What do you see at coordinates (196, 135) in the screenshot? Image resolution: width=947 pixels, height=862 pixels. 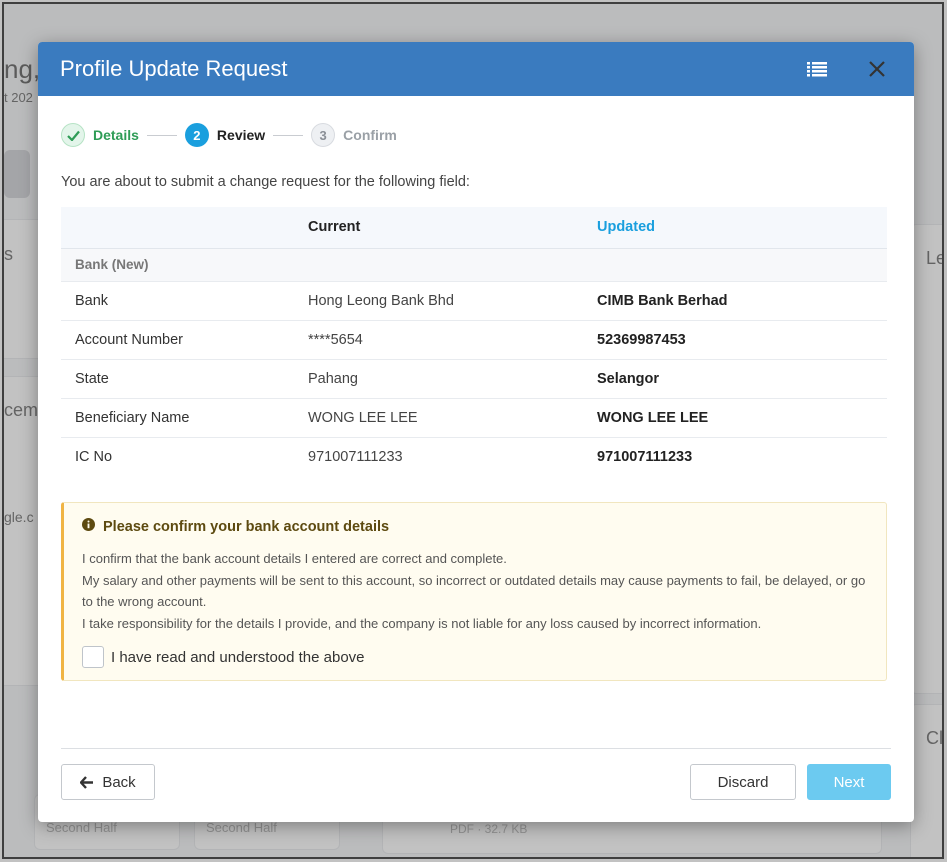 I see `step-number: 2` at bounding box center [196, 135].